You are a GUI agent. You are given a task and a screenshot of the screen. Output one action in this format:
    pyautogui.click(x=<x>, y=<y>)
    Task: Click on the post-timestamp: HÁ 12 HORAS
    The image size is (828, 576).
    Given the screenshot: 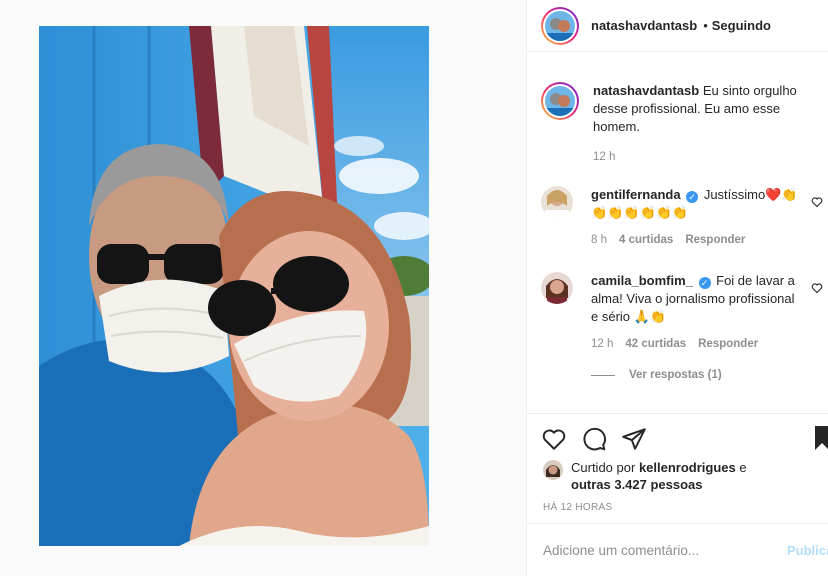 What is the action you would take?
    pyautogui.click(x=577, y=507)
    